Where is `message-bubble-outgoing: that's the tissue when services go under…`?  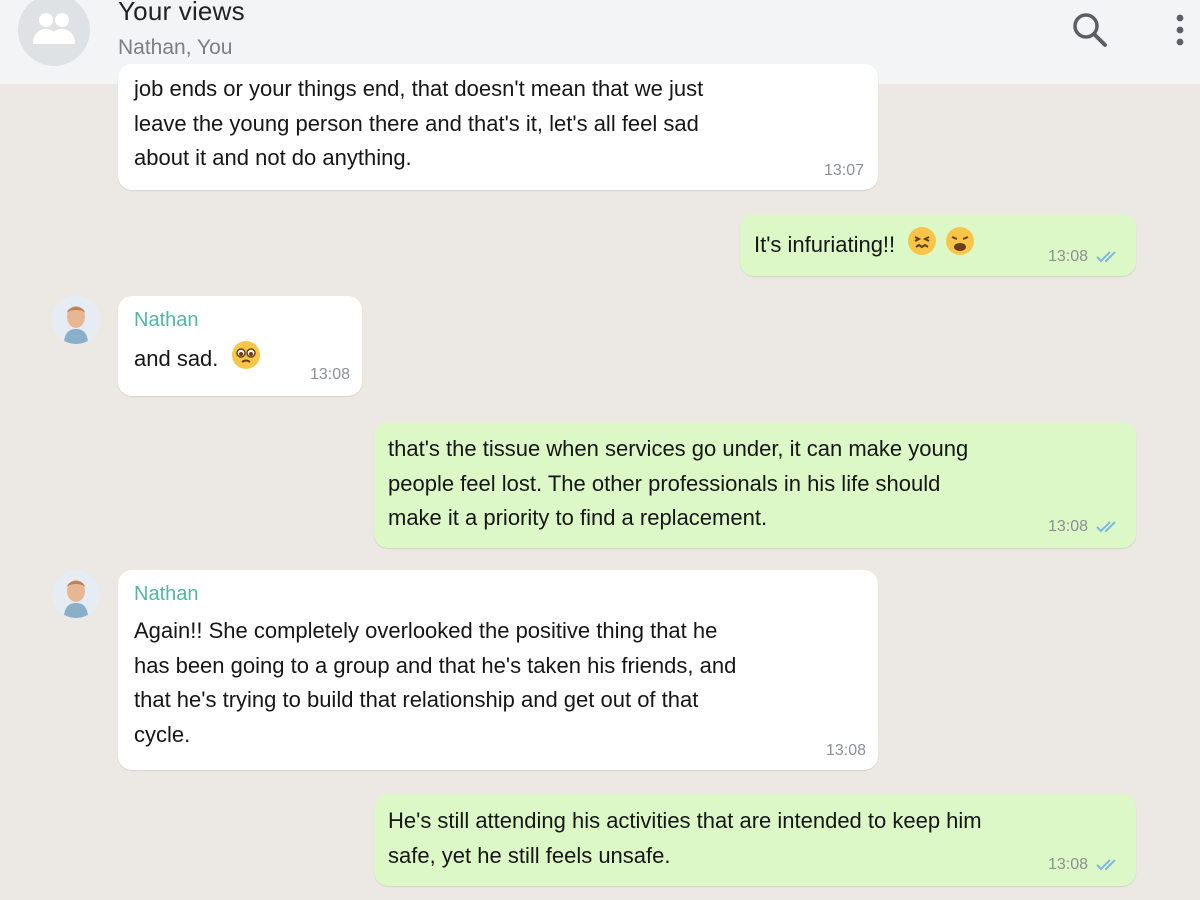
message-bubble-outgoing: that's the tissue when services go under… is located at coordinates (755, 485).